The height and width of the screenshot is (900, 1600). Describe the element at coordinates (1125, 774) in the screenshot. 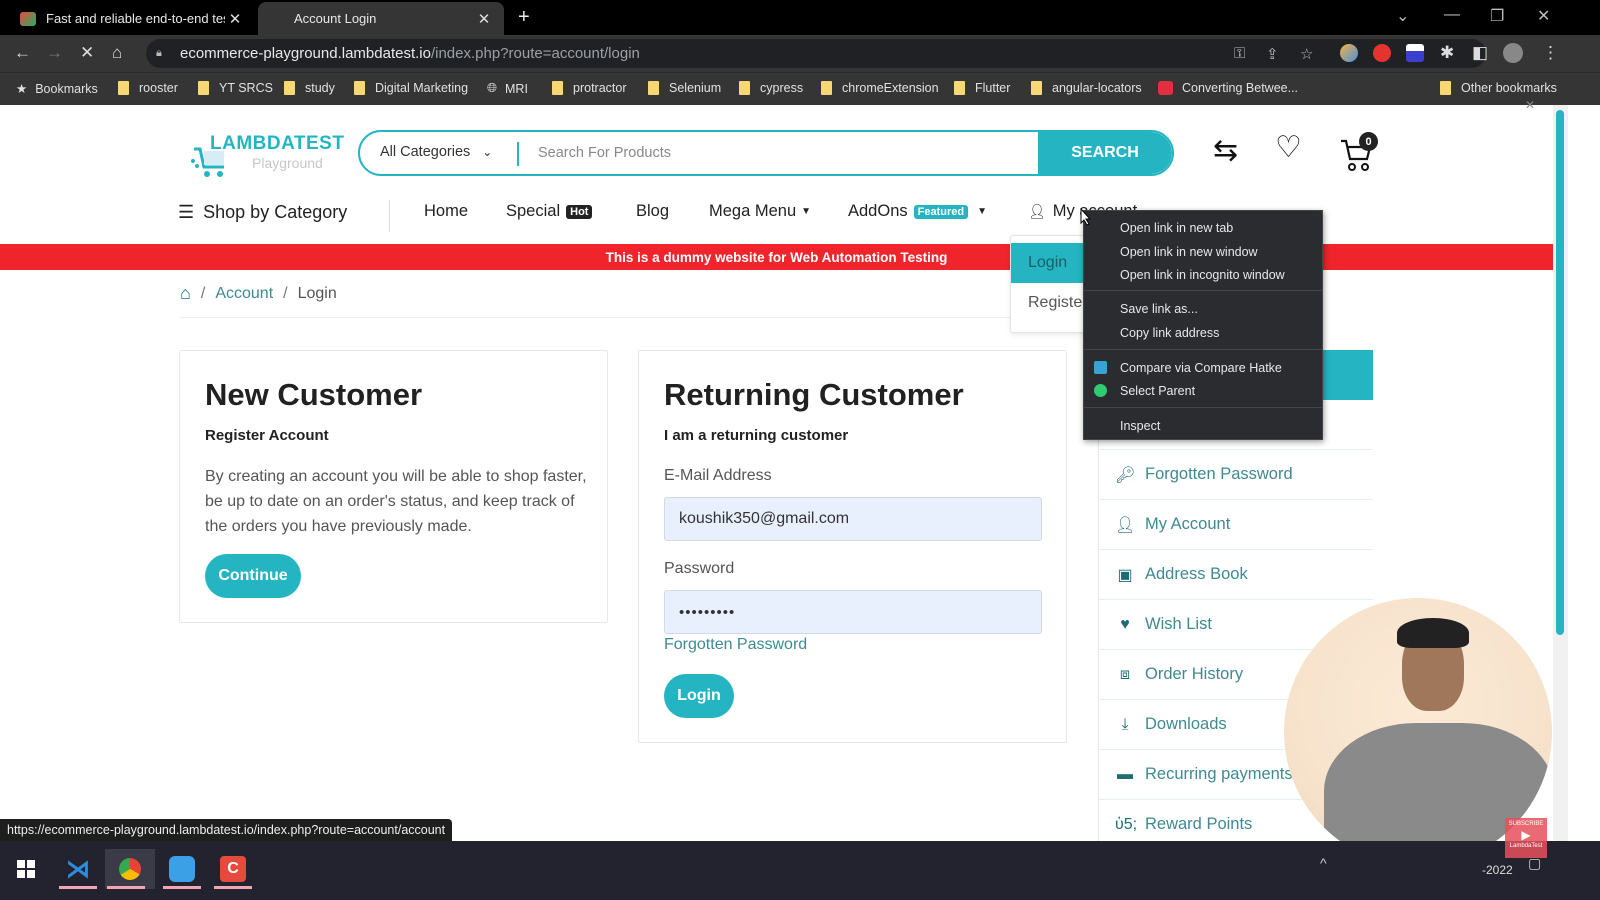

I see `credit-card-icon: ▬` at that location.